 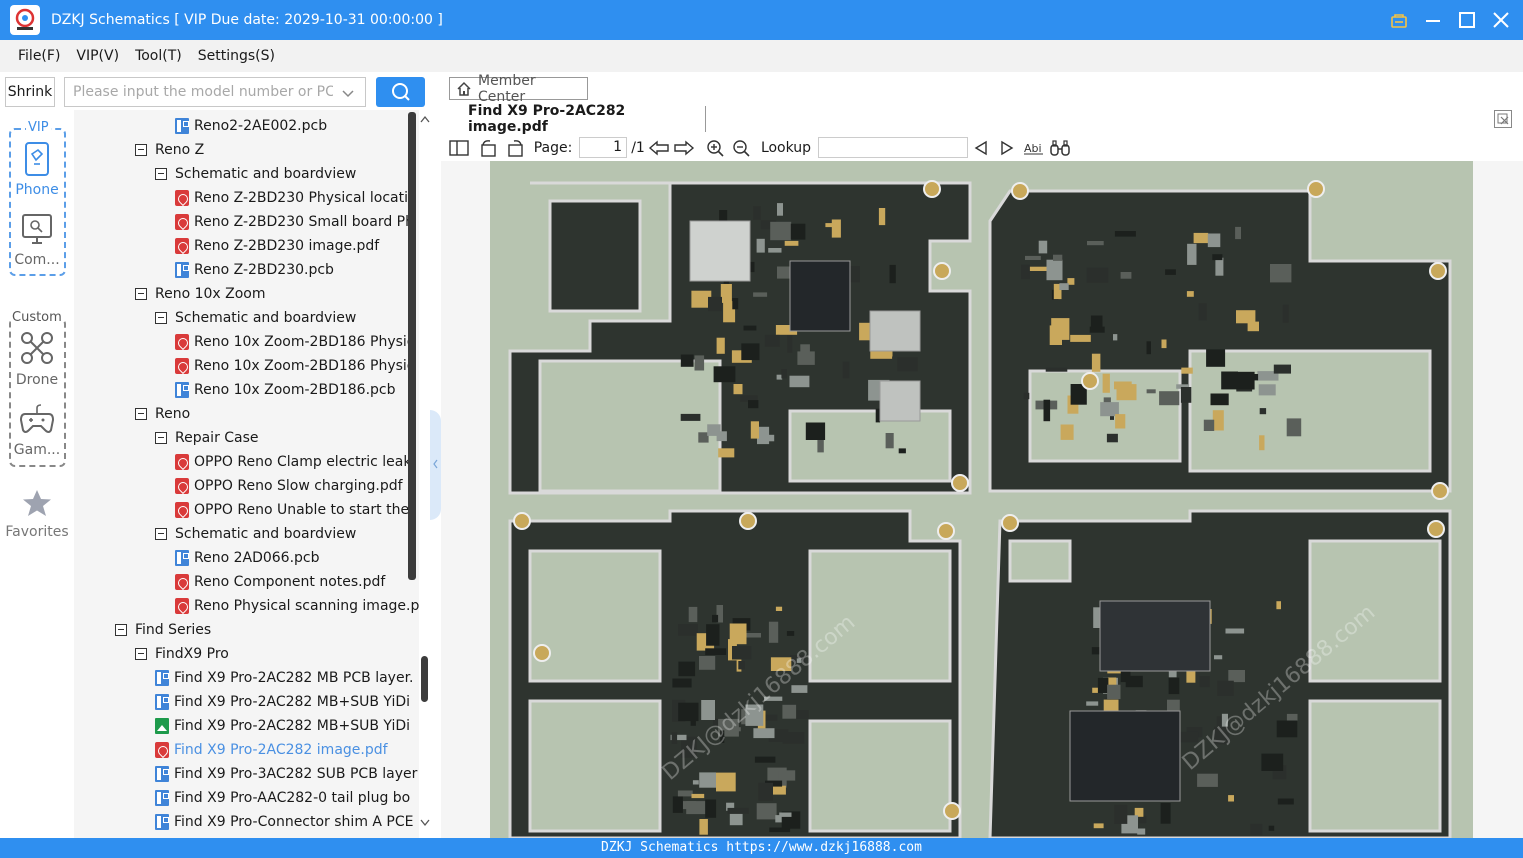 What do you see at coordinates (1433, 20) in the screenshot?
I see `minimize-button` at bounding box center [1433, 20].